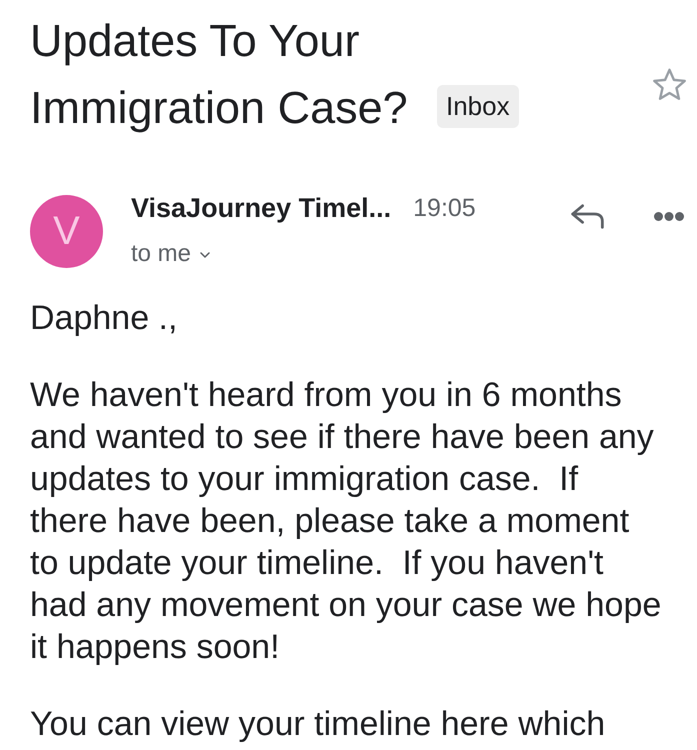 This screenshot has height=750, width=697. What do you see at coordinates (444, 208) in the screenshot?
I see `message-time: 19:05` at bounding box center [444, 208].